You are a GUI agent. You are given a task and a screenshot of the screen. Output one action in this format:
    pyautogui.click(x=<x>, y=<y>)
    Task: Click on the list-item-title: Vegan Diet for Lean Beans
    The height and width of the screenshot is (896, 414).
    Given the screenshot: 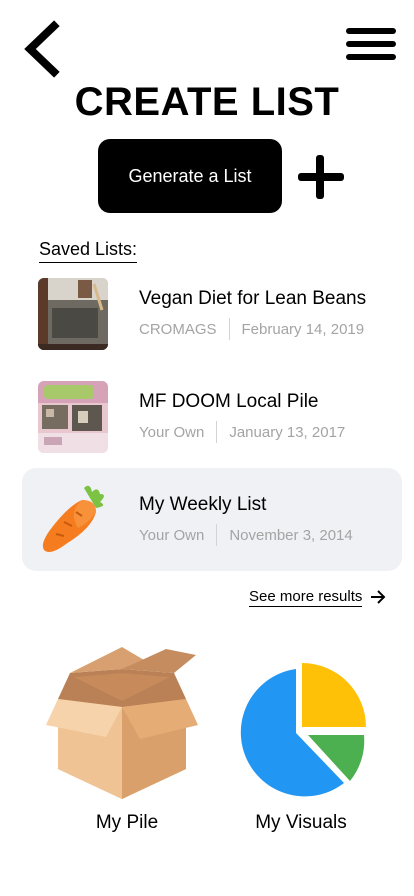 What is the action you would take?
    pyautogui.click(x=253, y=298)
    